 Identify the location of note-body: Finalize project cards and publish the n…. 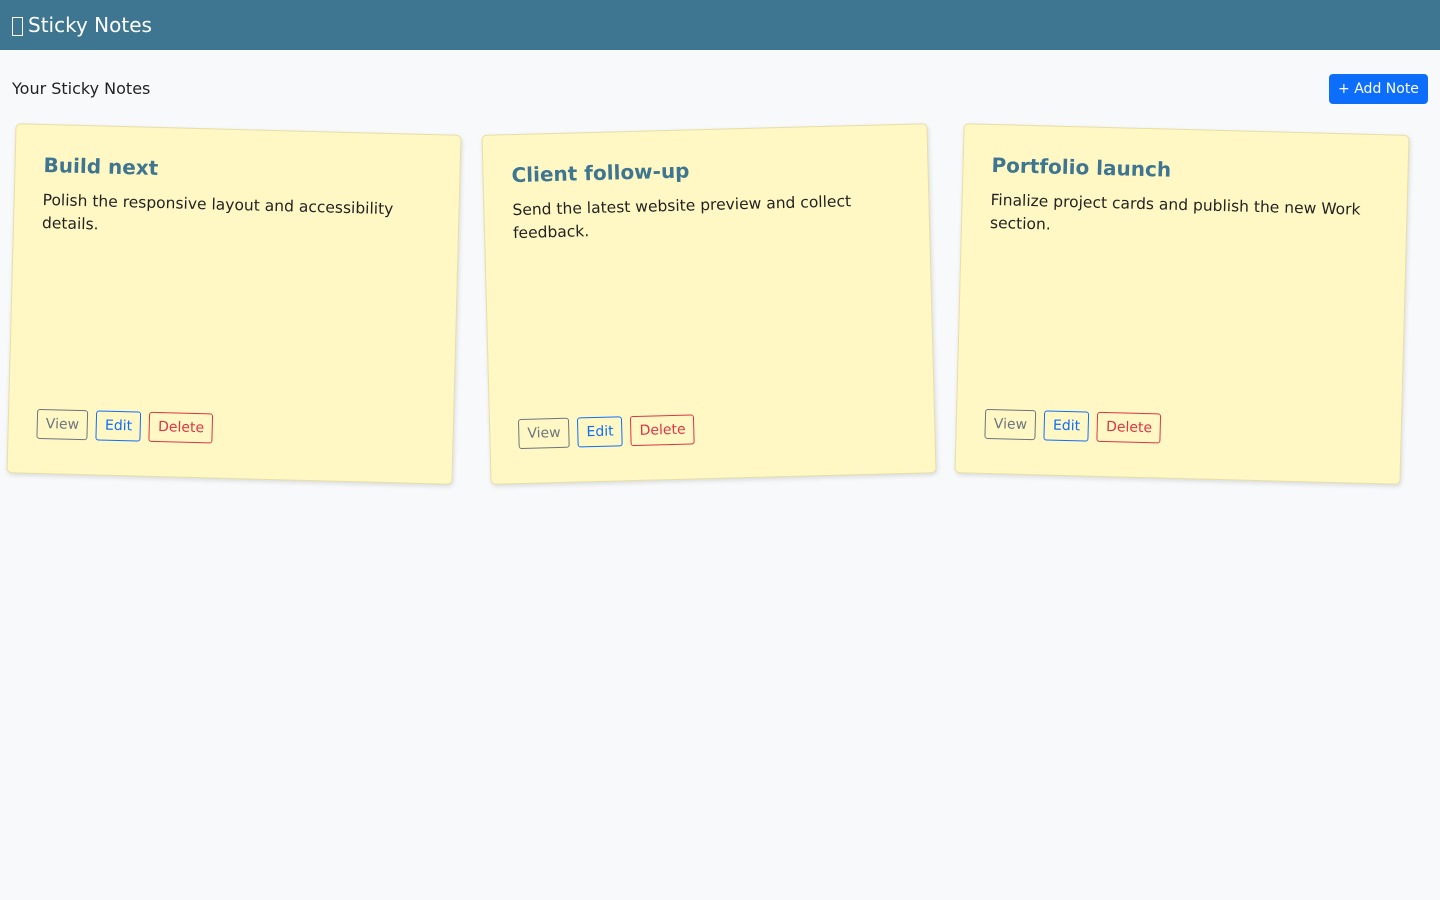
(1175, 212).